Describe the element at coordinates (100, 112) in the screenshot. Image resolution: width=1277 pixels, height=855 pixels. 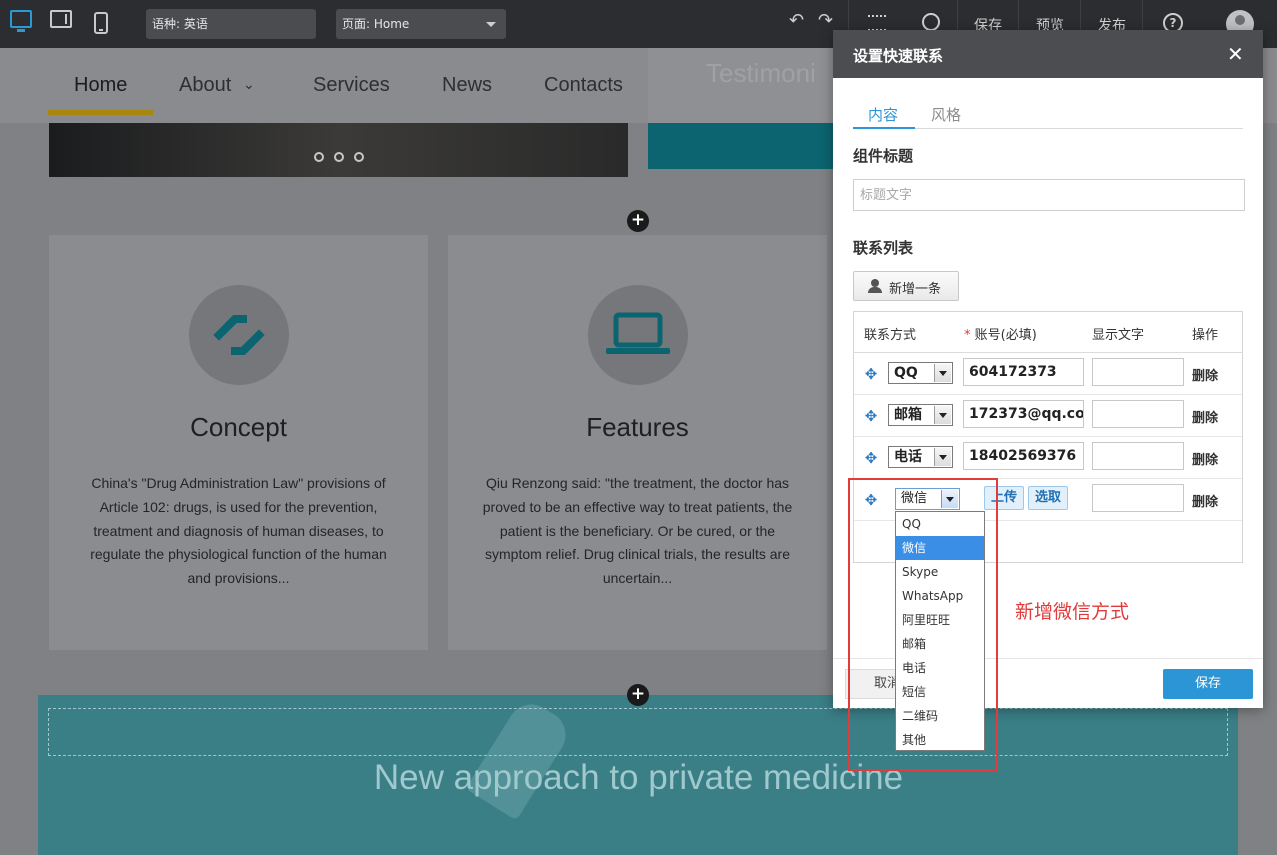
I see `nav-active-underline` at that location.